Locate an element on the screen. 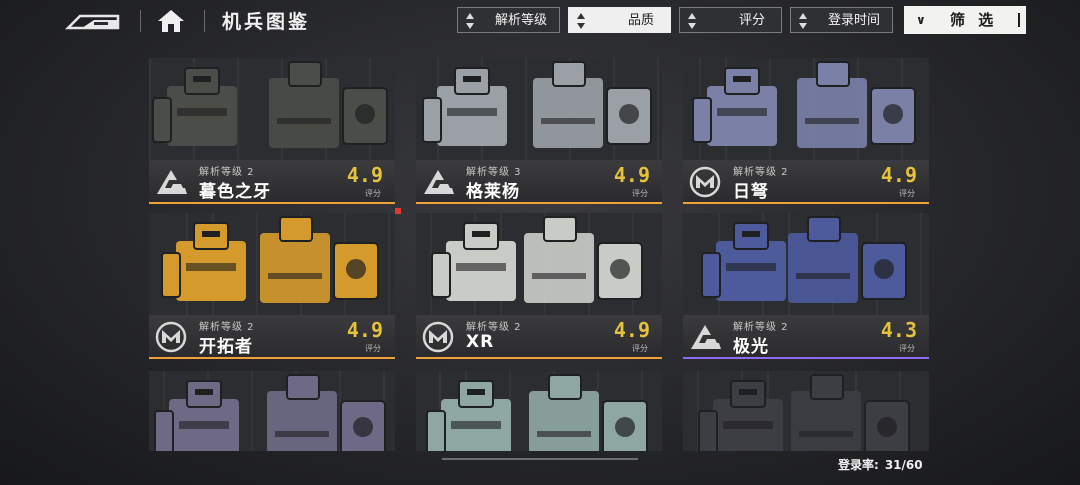 The width and height of the screenshot is (1080, 485). mech-score: 4.3 is located at coordinates (898, 330).